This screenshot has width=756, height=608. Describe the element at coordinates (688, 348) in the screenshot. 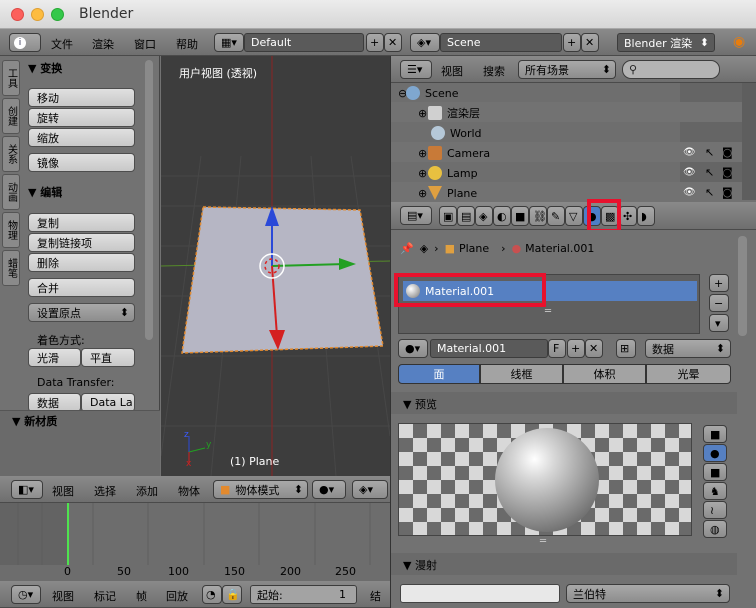

I see `link-dropdown: 数据 ⬍` at that location.